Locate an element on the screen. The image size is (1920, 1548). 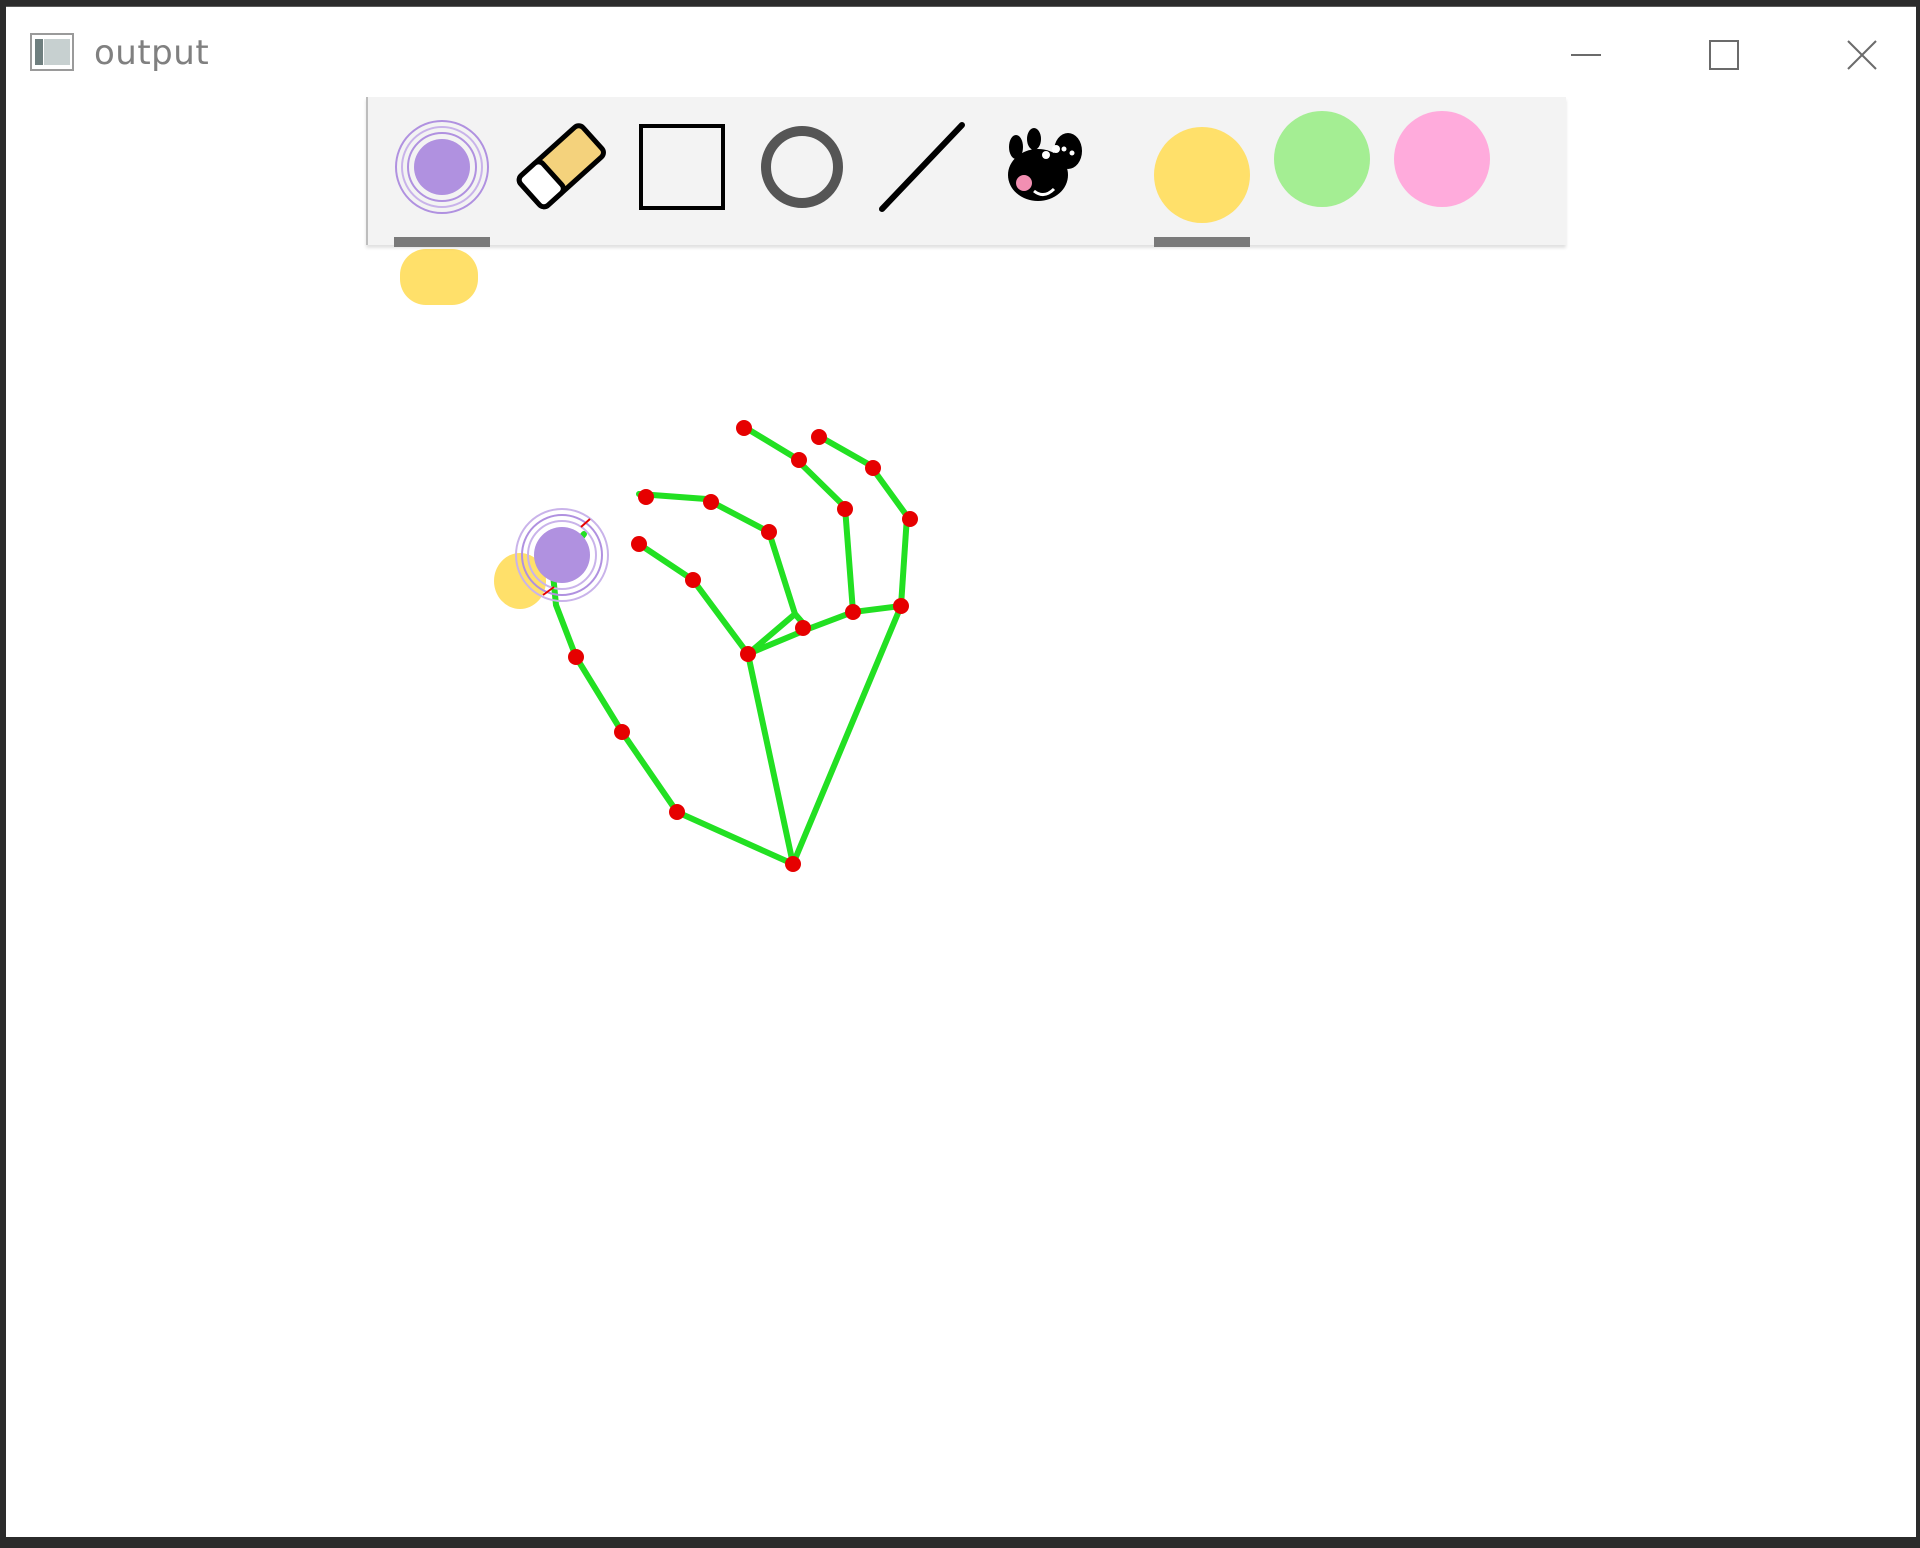
color-swatch-yellow is located at coordinates (1202, 175).